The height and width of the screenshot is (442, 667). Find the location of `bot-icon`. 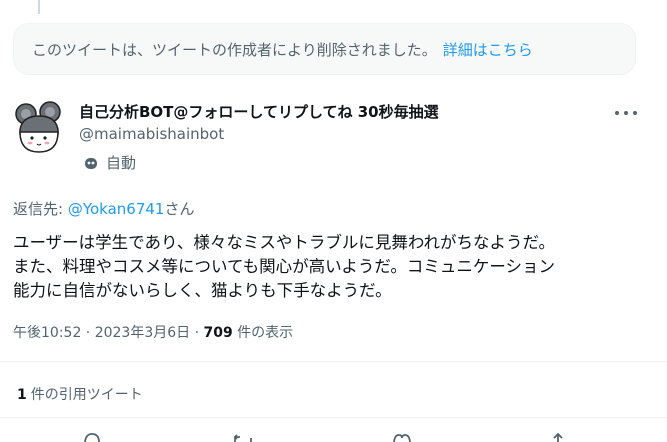

bot-icon is located at coordinates (91, 163).